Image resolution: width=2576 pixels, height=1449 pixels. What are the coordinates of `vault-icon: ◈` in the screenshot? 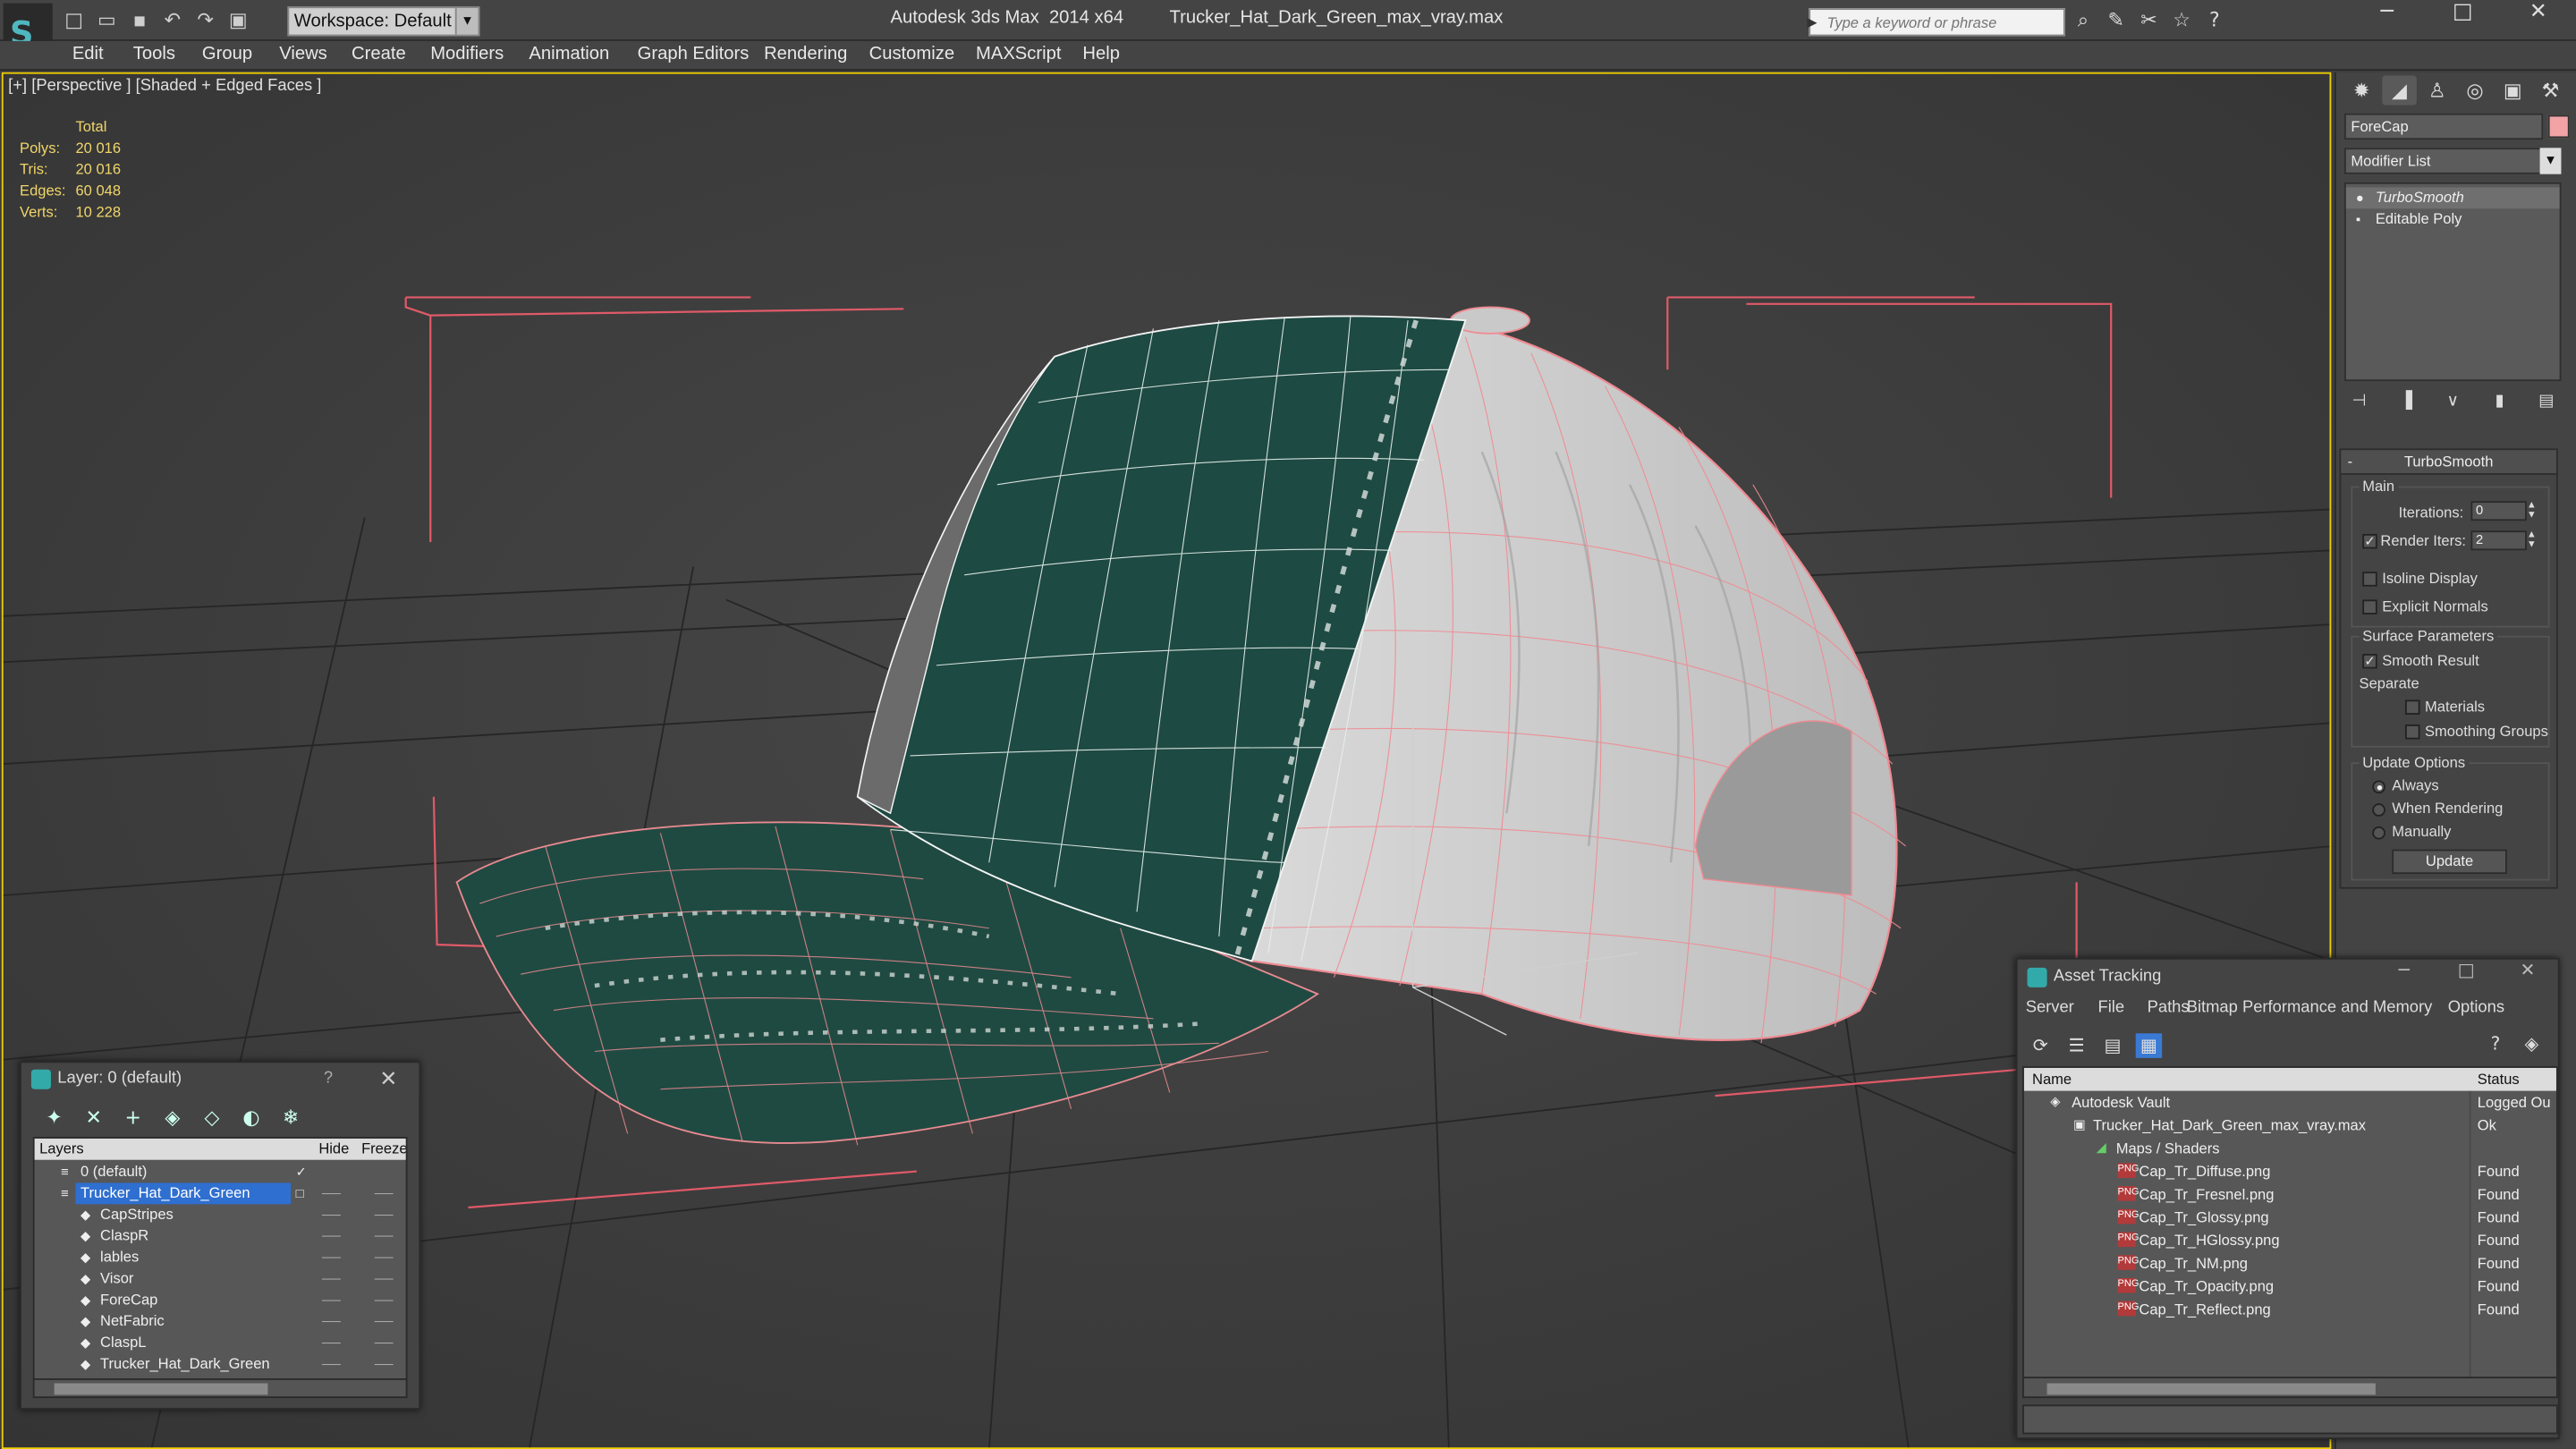 It's located at (2532, 1045).